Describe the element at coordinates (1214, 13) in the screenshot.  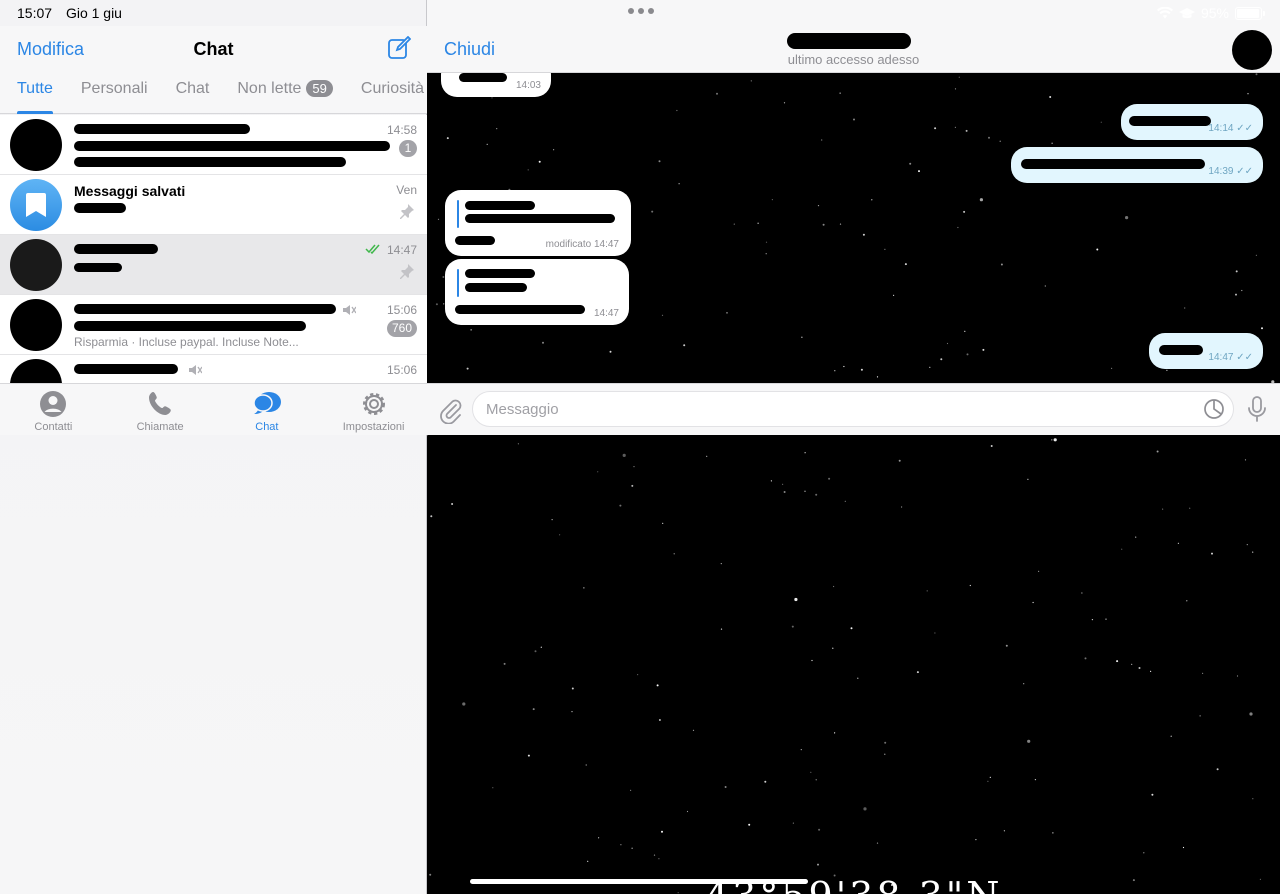
I see `battery-percent: 95%` at that location.